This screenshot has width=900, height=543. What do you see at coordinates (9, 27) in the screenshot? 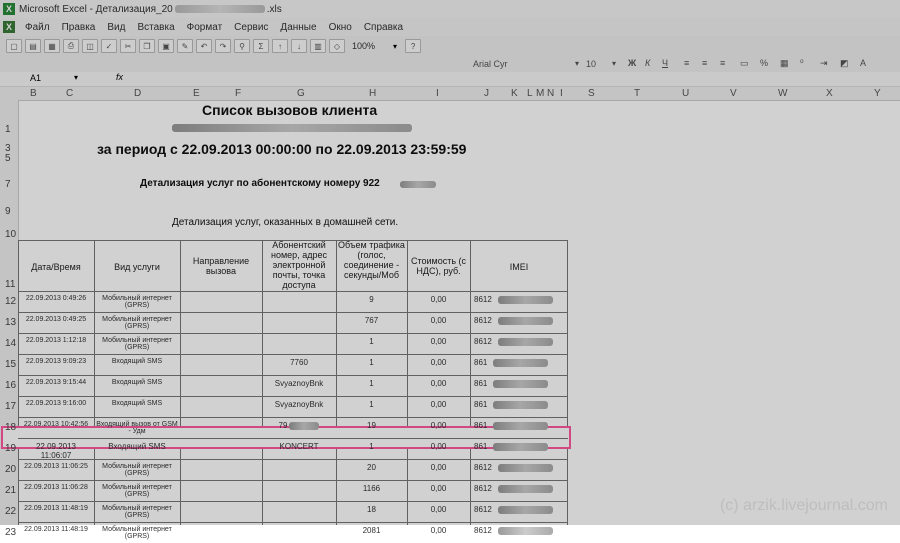
I see `workbook-icon: X` at bounding box center [9, 27].